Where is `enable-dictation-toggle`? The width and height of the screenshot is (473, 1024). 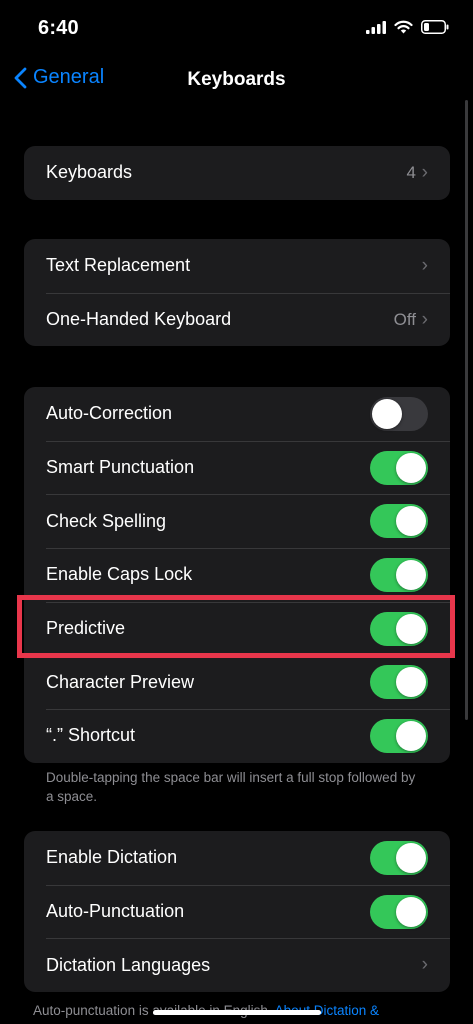
enable-dictation-toggle is located at coordinates (399, 857).